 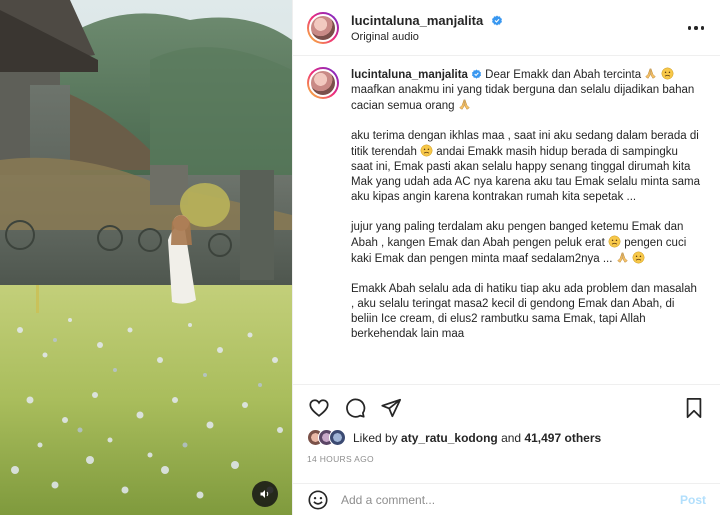 What do you see at coordinates (409, 75) in the screenshot?
I see `caption-username-link: lucintaluna_manjalita` at bounding box center [409, 75].